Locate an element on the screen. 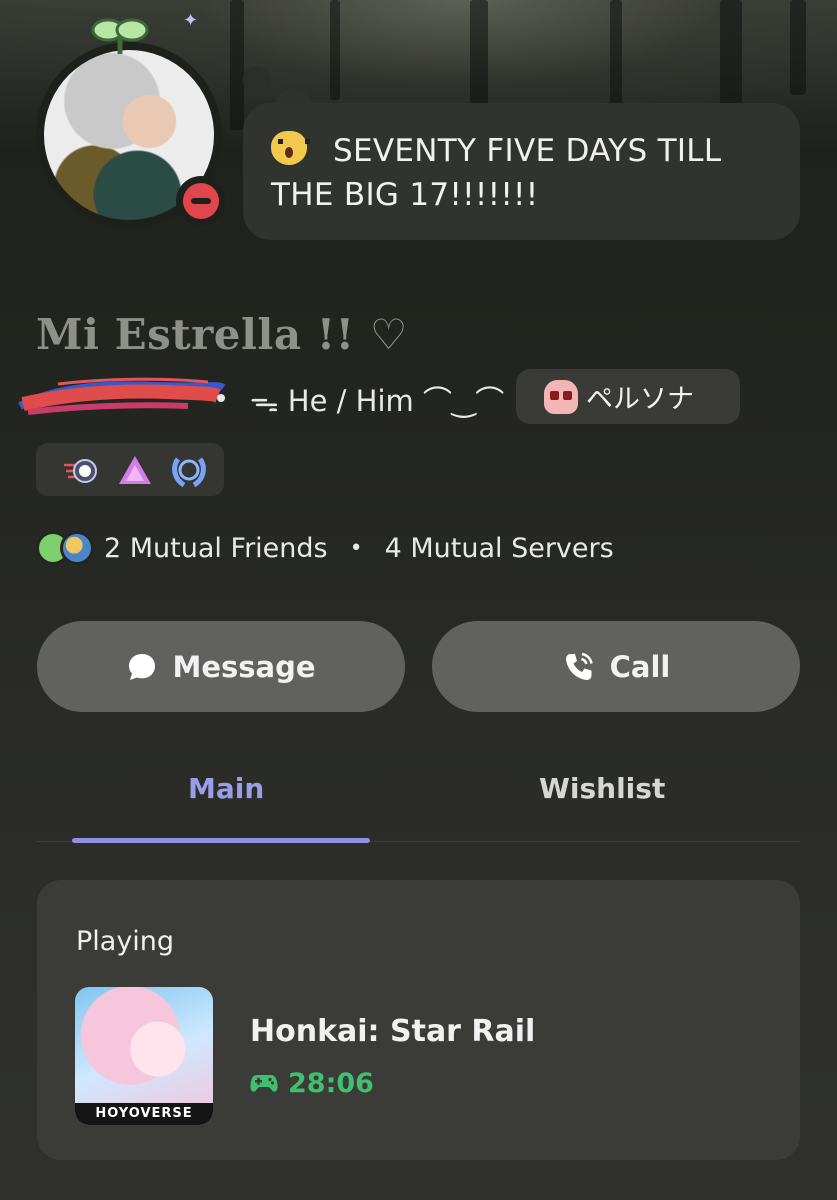 Image resolution: width=837 pixels, height=1200 pixels. presence-indicator is located at coordinates (201, 201).